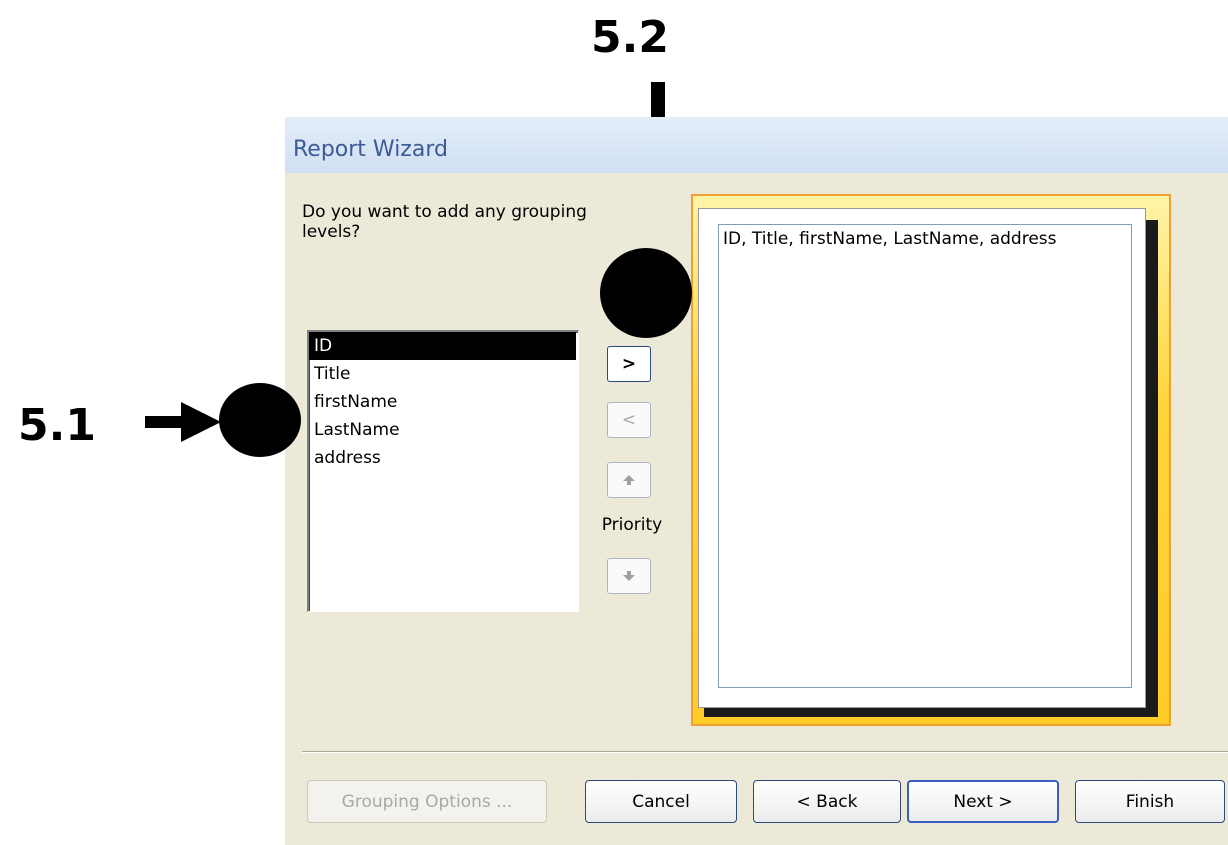 Image resolution: width=1228 pixels, height=845 pixels. What do you see at coordinates (827, 801) in the screenshot?
I see `back-button: < Back` at bounding box center [827, 801].